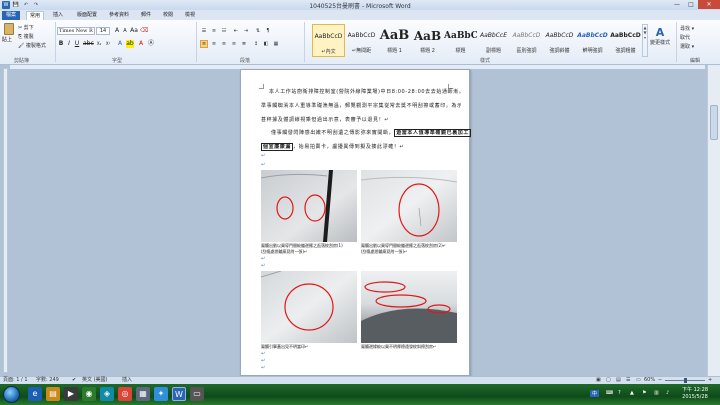 This screenshot has height=405, width=720. Describe the element at coordinates (236, 31) in the screenshot. I see `decrease-indent-icon: ⇤` at that location.